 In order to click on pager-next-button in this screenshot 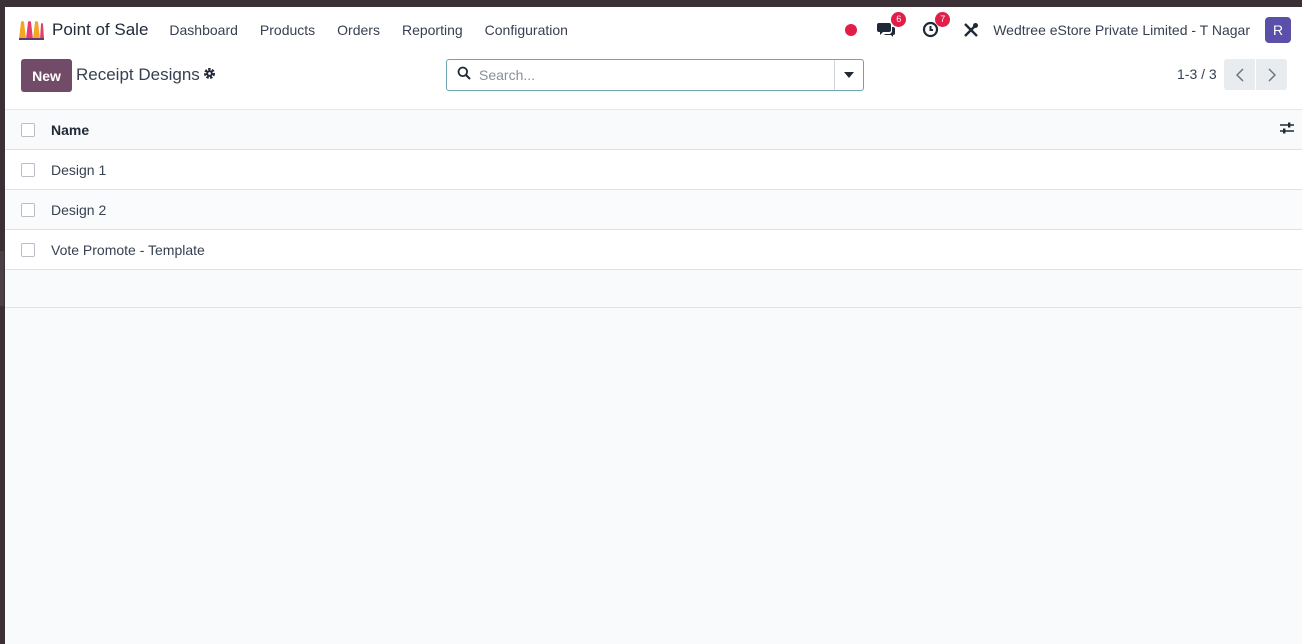, I will do `click(1271, 74)`.